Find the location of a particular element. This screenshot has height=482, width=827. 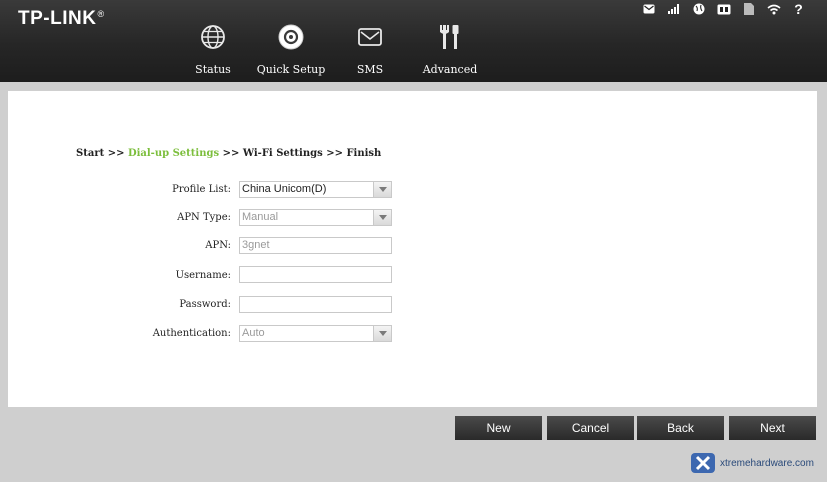

nav-quick-setup: Quick Setup is located at coordinates (291, 48).